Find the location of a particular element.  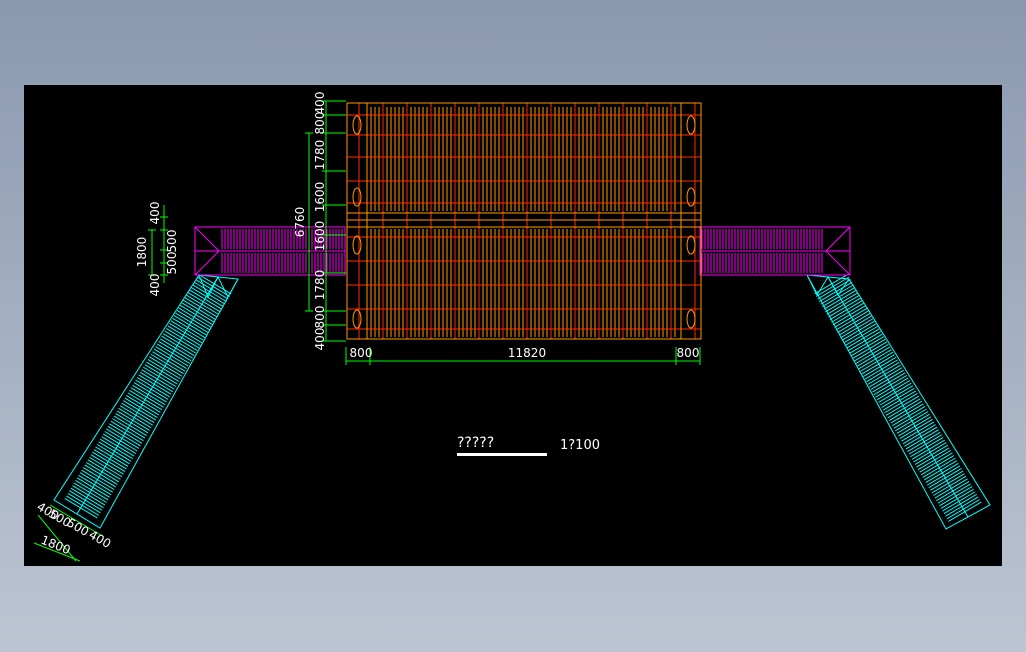

overall-height-label: 6760 is located at coordinates (300, 222).